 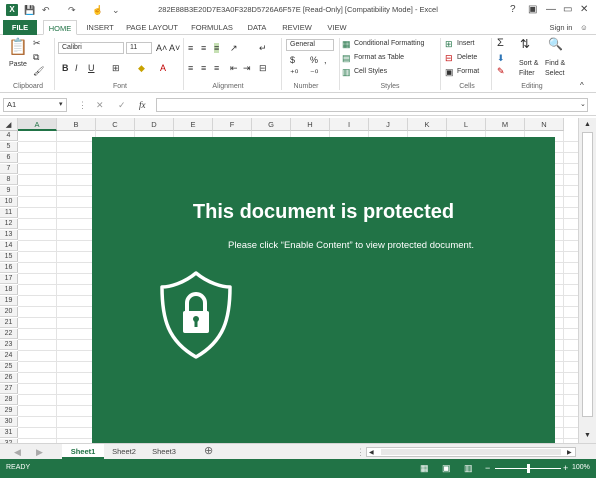 I want to click on vertical-scroll-thumb, so click(x=587, y=274).